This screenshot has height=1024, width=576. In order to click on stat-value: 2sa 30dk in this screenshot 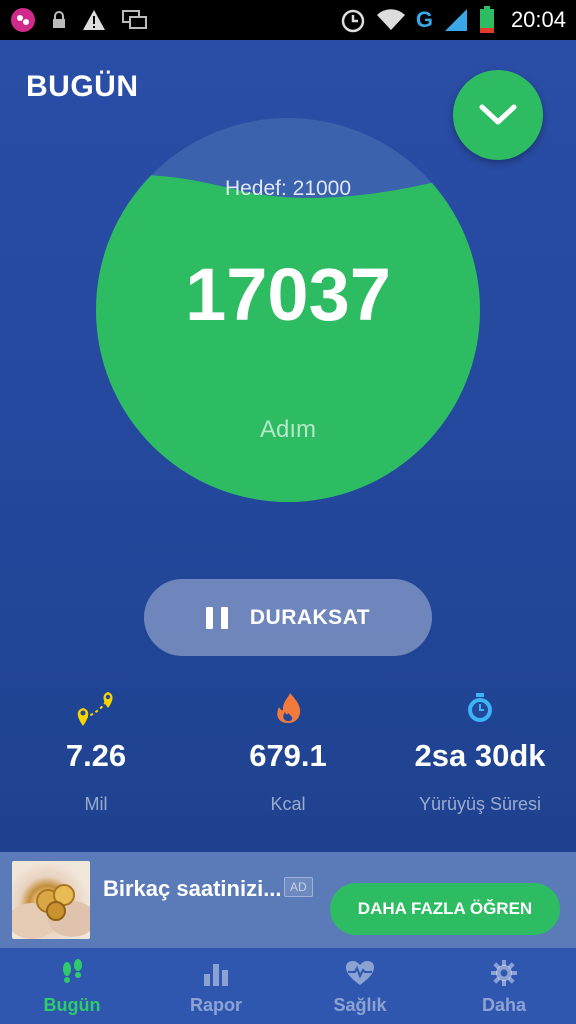, I will do `click(480, 755)`.